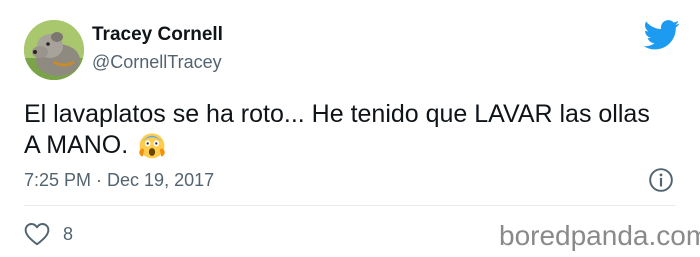 This screenshot has height=257, width=700. I want to click on heart-icon, so click(37, 234).